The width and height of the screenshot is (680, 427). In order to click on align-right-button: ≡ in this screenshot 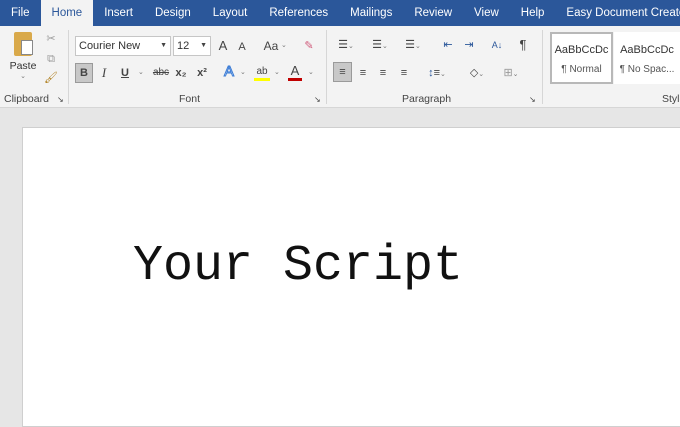, I will do `click(383, 73)`.